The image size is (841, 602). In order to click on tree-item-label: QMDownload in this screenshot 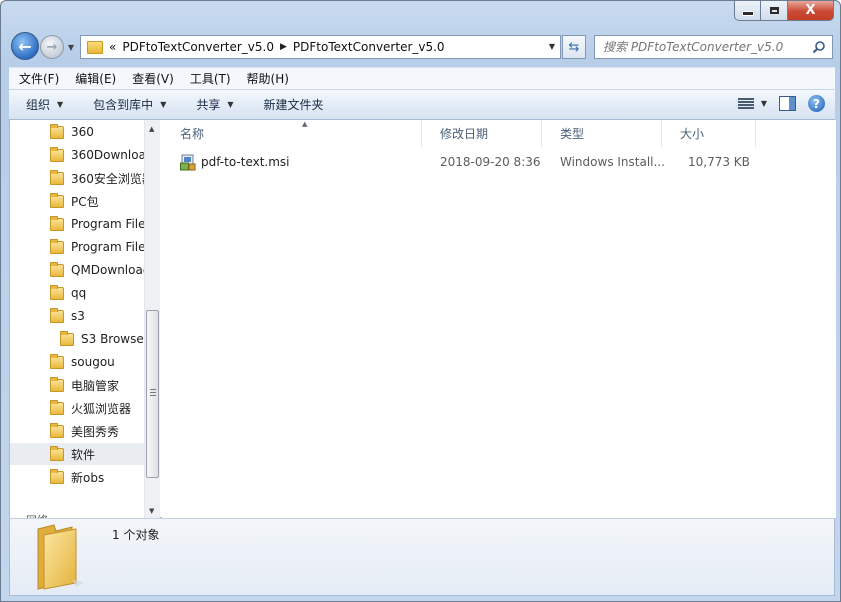, I will do `click(108, 270)`.